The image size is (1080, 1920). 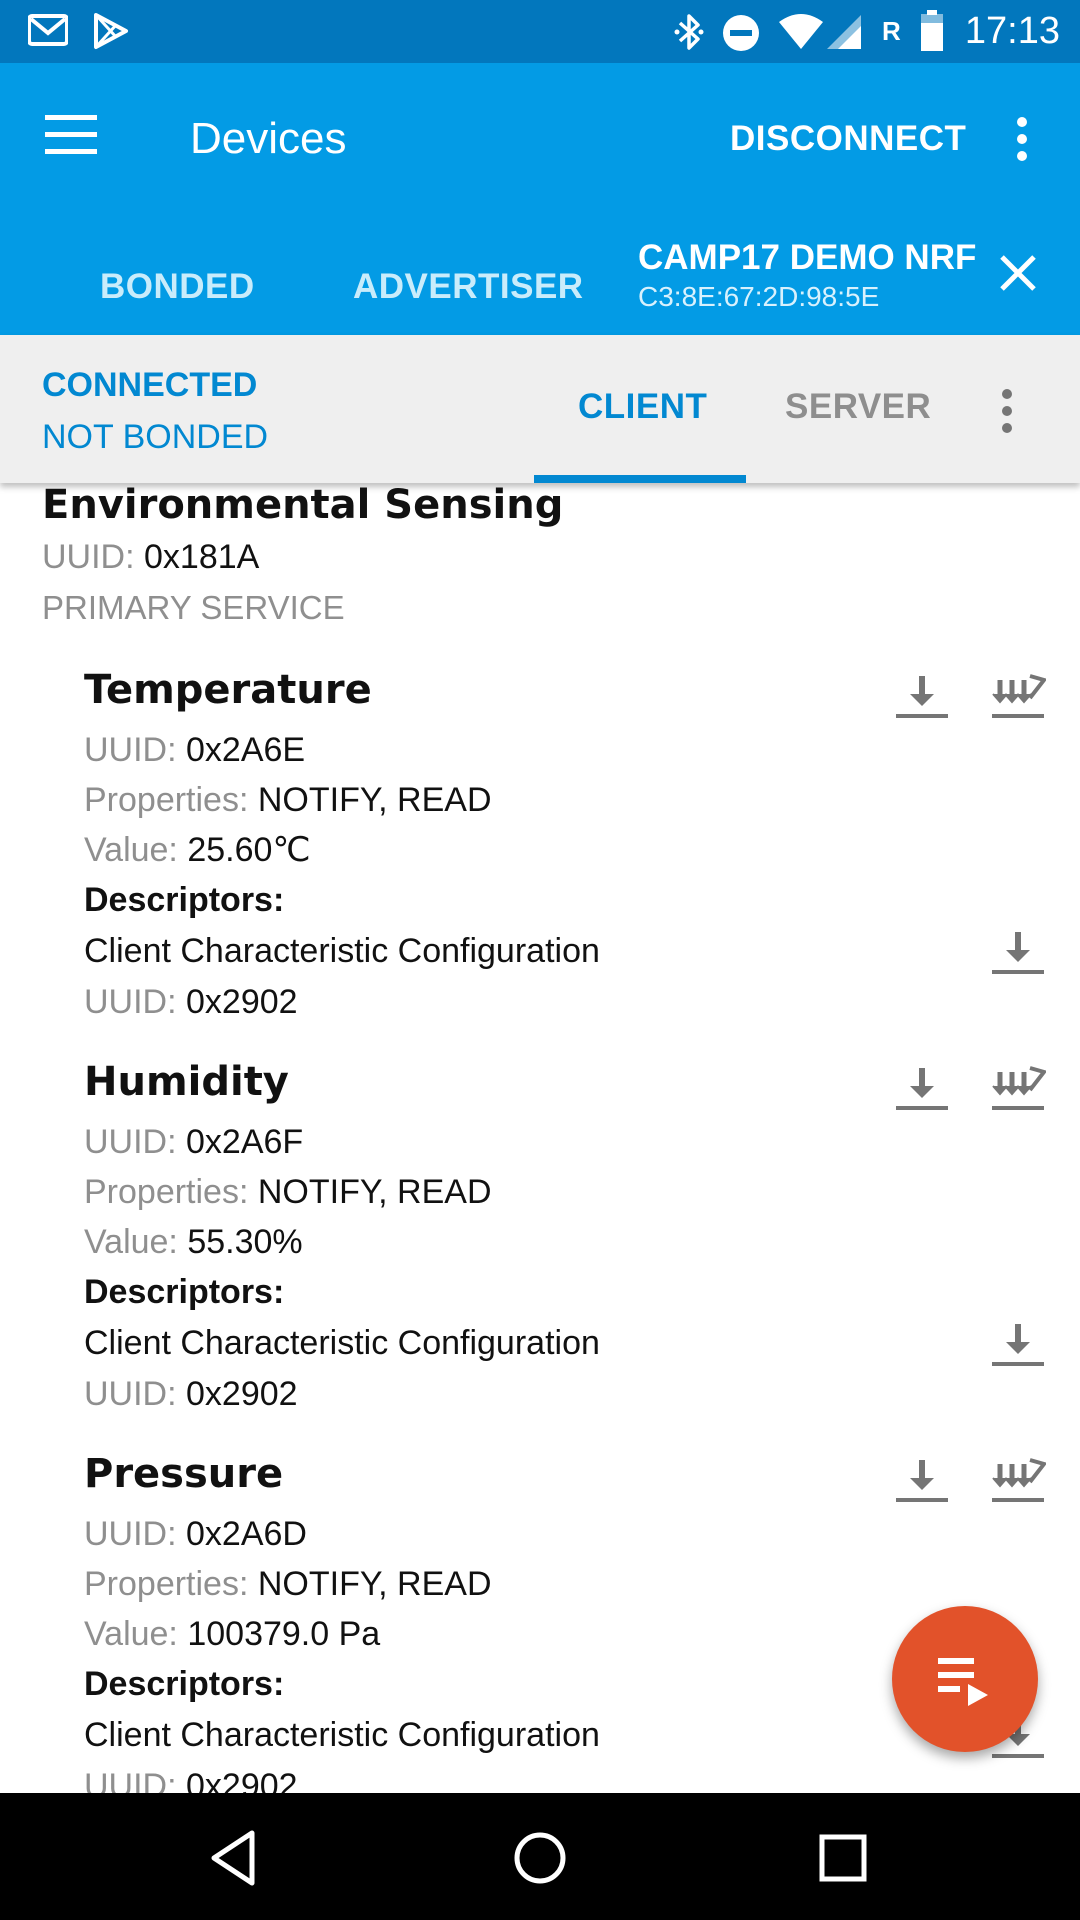 I want to click on connection-menu-icon, so click(x=1007, y=411).